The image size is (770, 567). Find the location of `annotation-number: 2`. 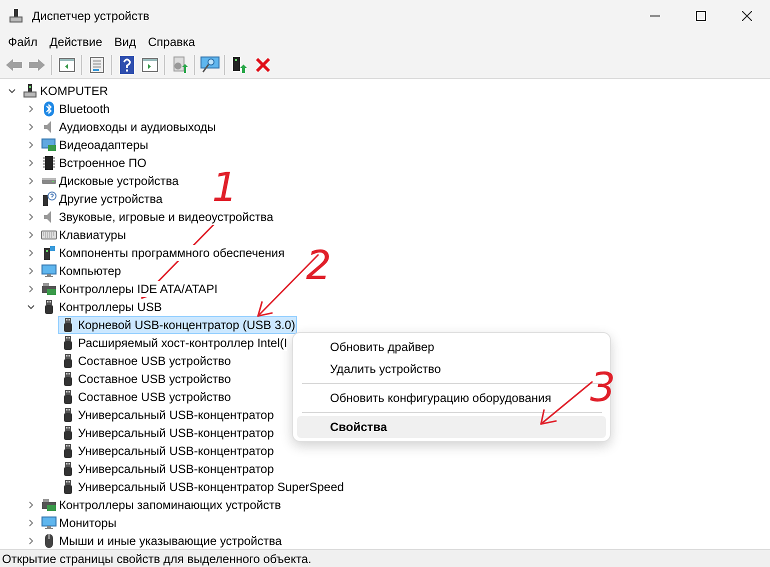

annotation-number: 2 is located at coordinates (319, 266).